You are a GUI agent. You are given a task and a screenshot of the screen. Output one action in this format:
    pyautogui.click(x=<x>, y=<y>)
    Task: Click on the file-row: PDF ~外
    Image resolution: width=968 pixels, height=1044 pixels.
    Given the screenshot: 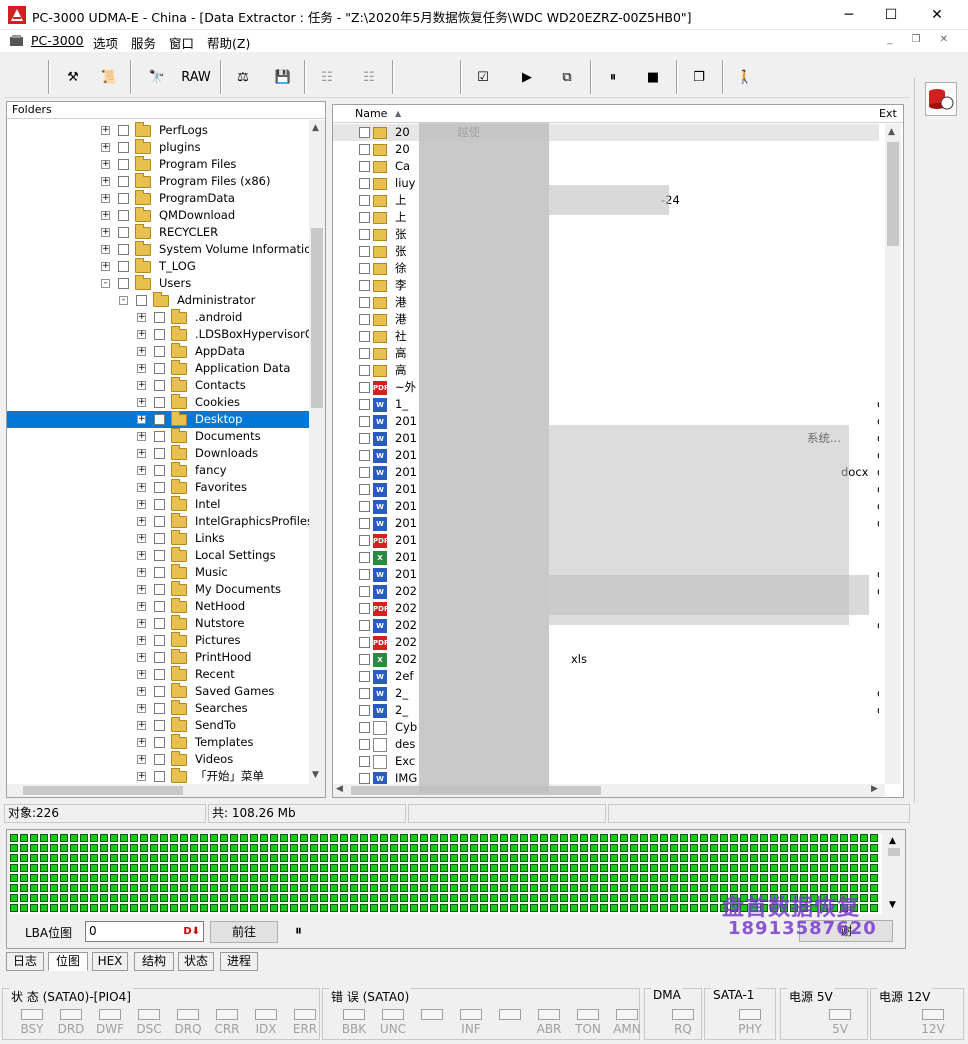 What is the action you would take?
    pyautogui.click(x=606, y=387)
    